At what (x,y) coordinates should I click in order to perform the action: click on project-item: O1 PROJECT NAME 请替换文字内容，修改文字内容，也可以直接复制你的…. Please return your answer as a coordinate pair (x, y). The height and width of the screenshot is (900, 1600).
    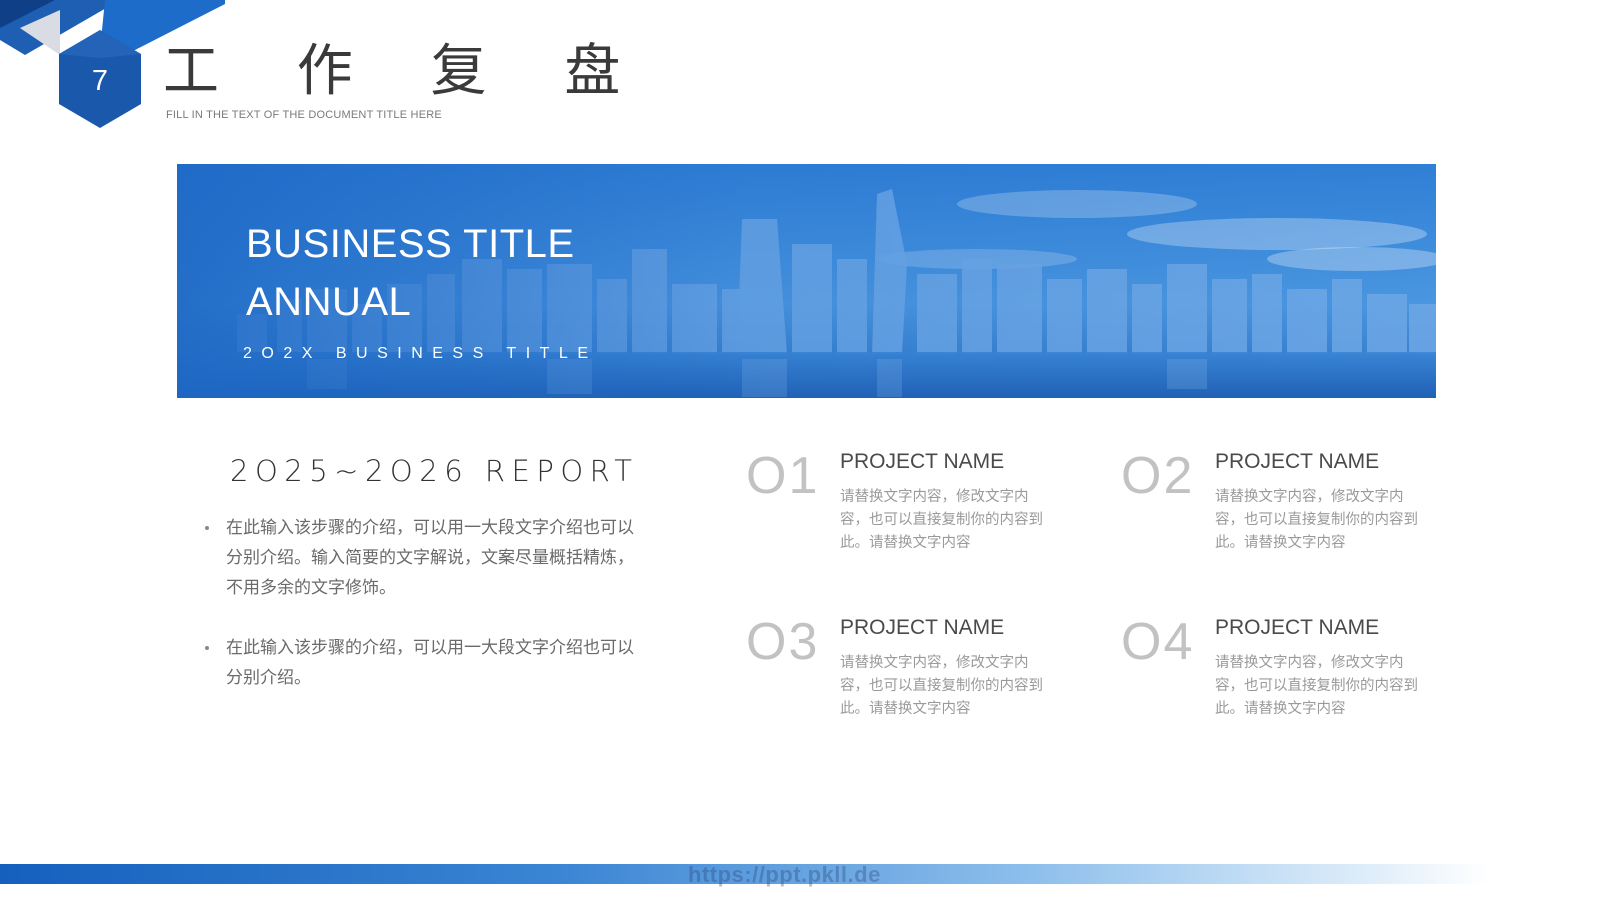
    Looking at the image, I should click on (916, 518).